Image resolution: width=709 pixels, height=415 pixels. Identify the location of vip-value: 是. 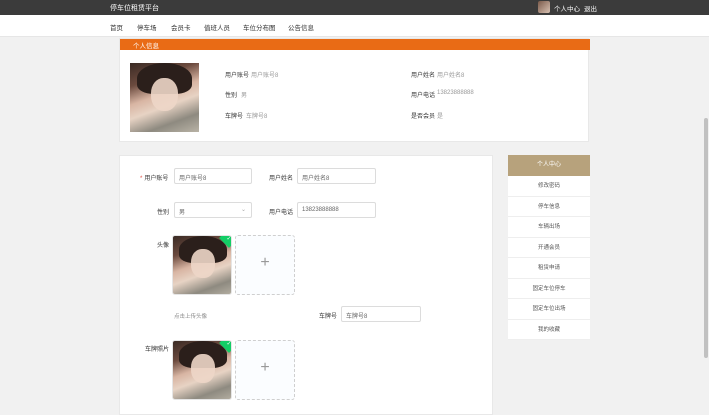
(440, 117).